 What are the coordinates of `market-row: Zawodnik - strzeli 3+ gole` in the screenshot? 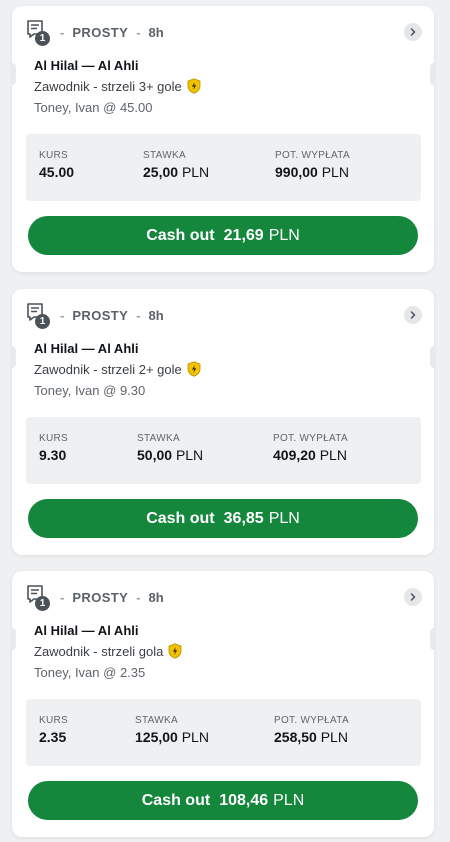 It's located at (117, 86).